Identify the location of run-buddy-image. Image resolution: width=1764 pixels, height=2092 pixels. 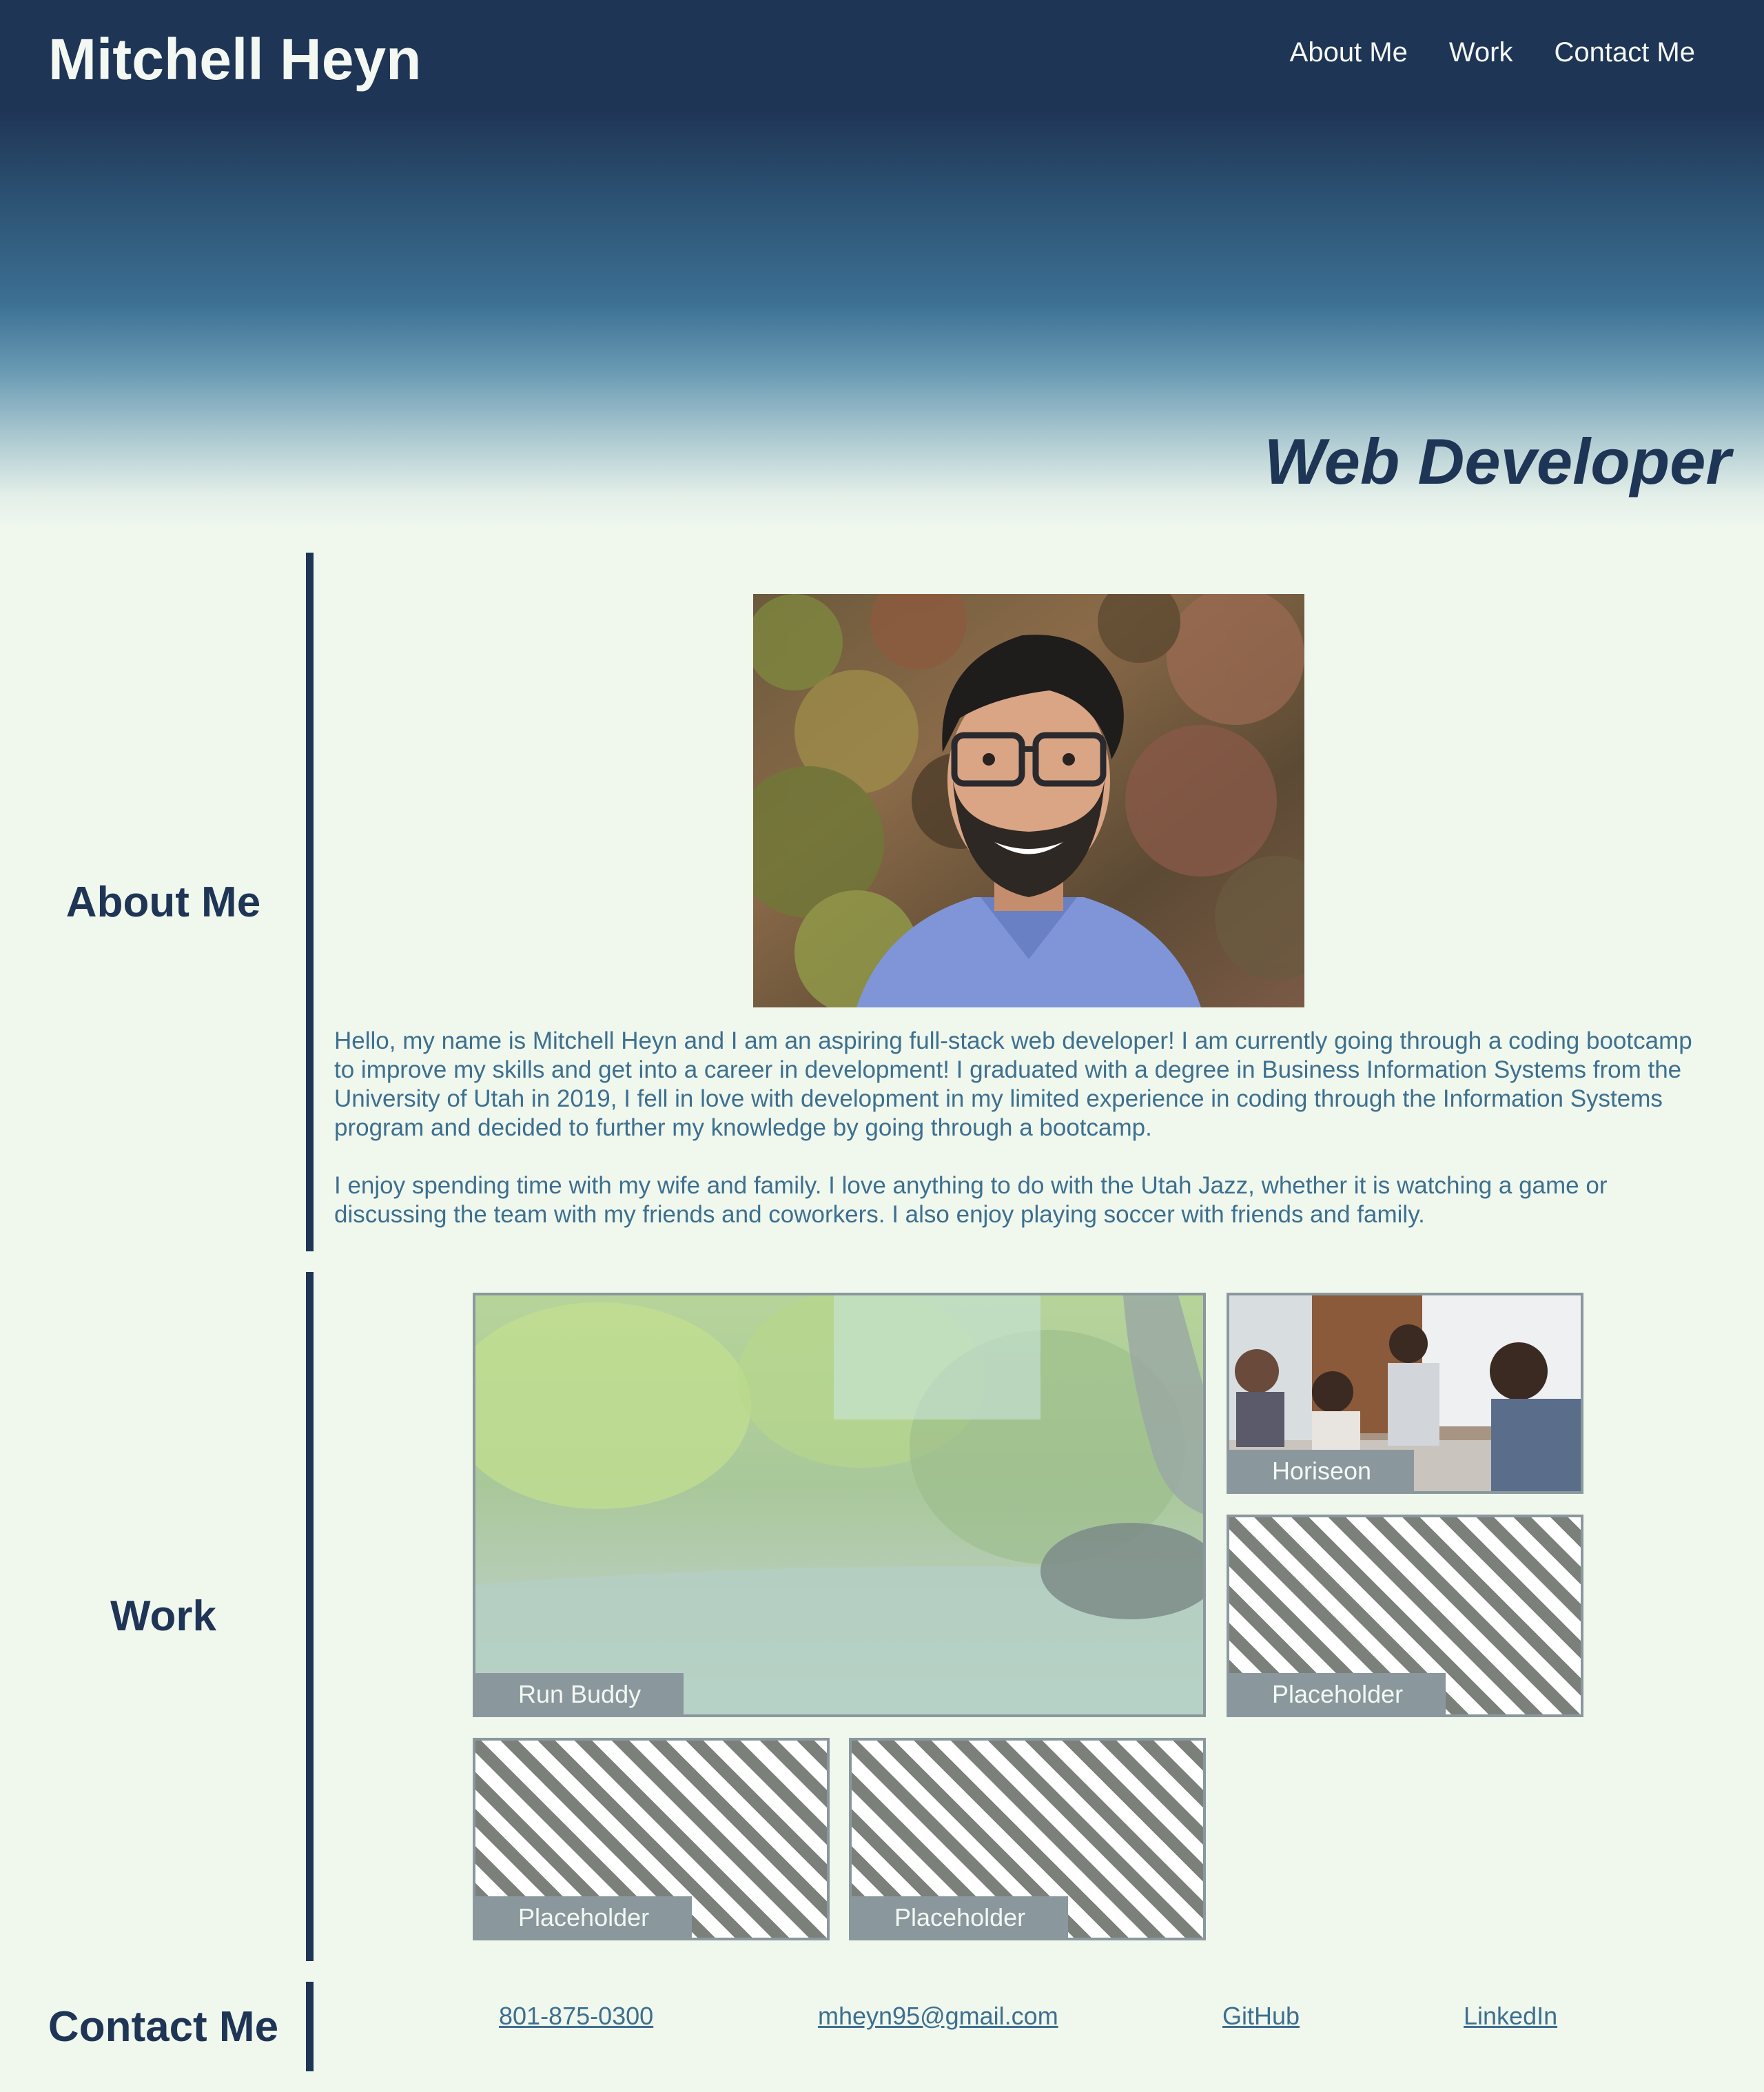
(839, 1504).